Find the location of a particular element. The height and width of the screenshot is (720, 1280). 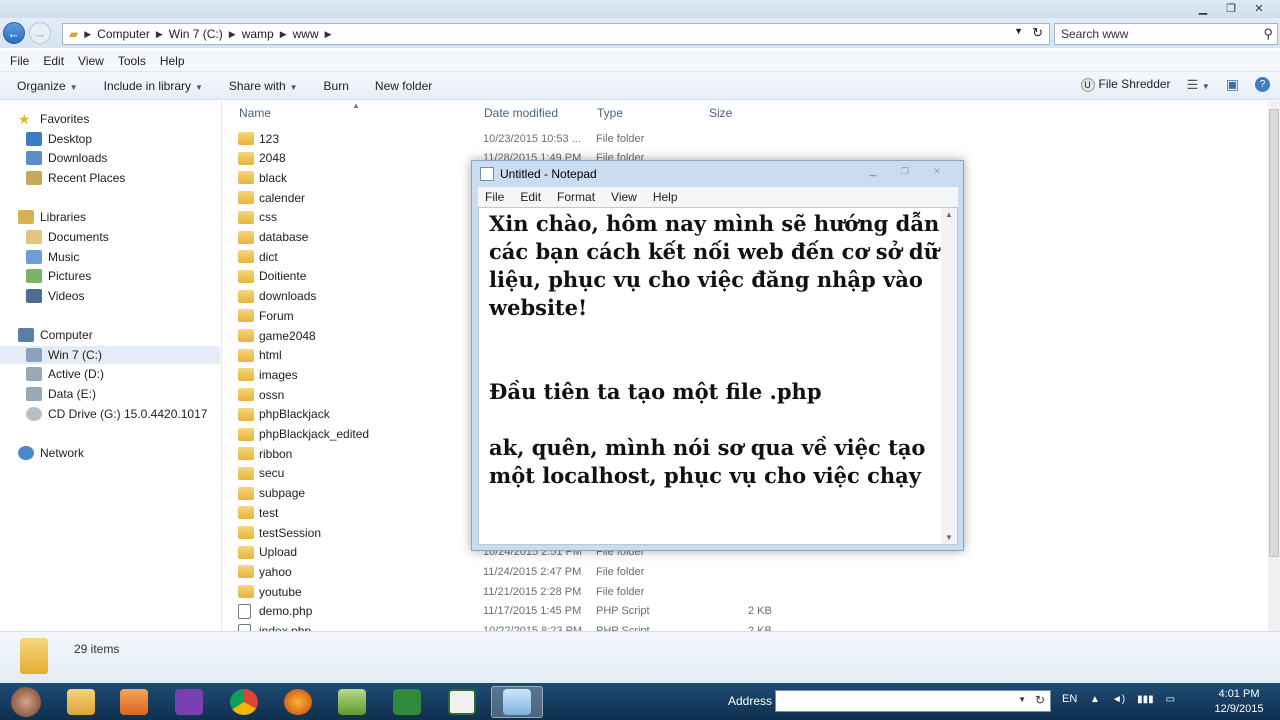

nav-favorites: ★ Favorites is located at coordinates (53, 119).